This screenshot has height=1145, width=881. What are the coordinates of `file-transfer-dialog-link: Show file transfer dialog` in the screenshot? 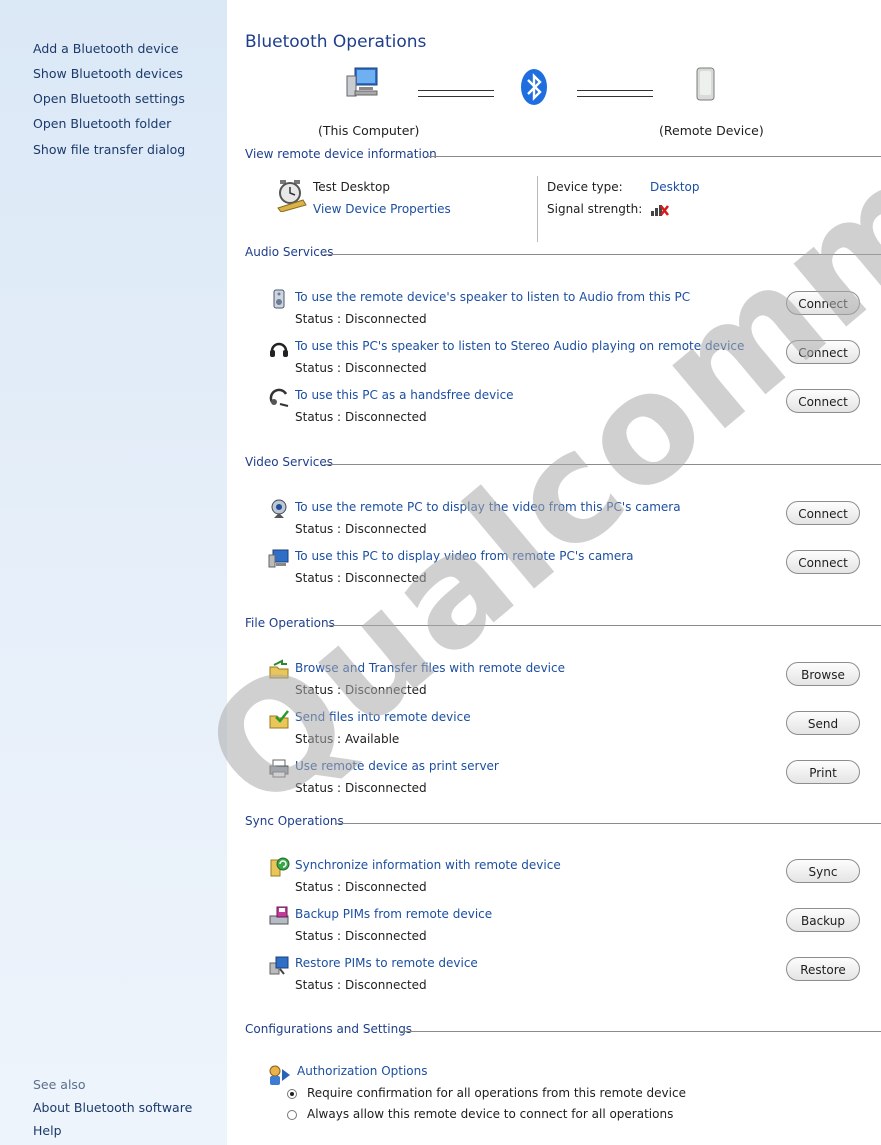 It's located at (109, 149).